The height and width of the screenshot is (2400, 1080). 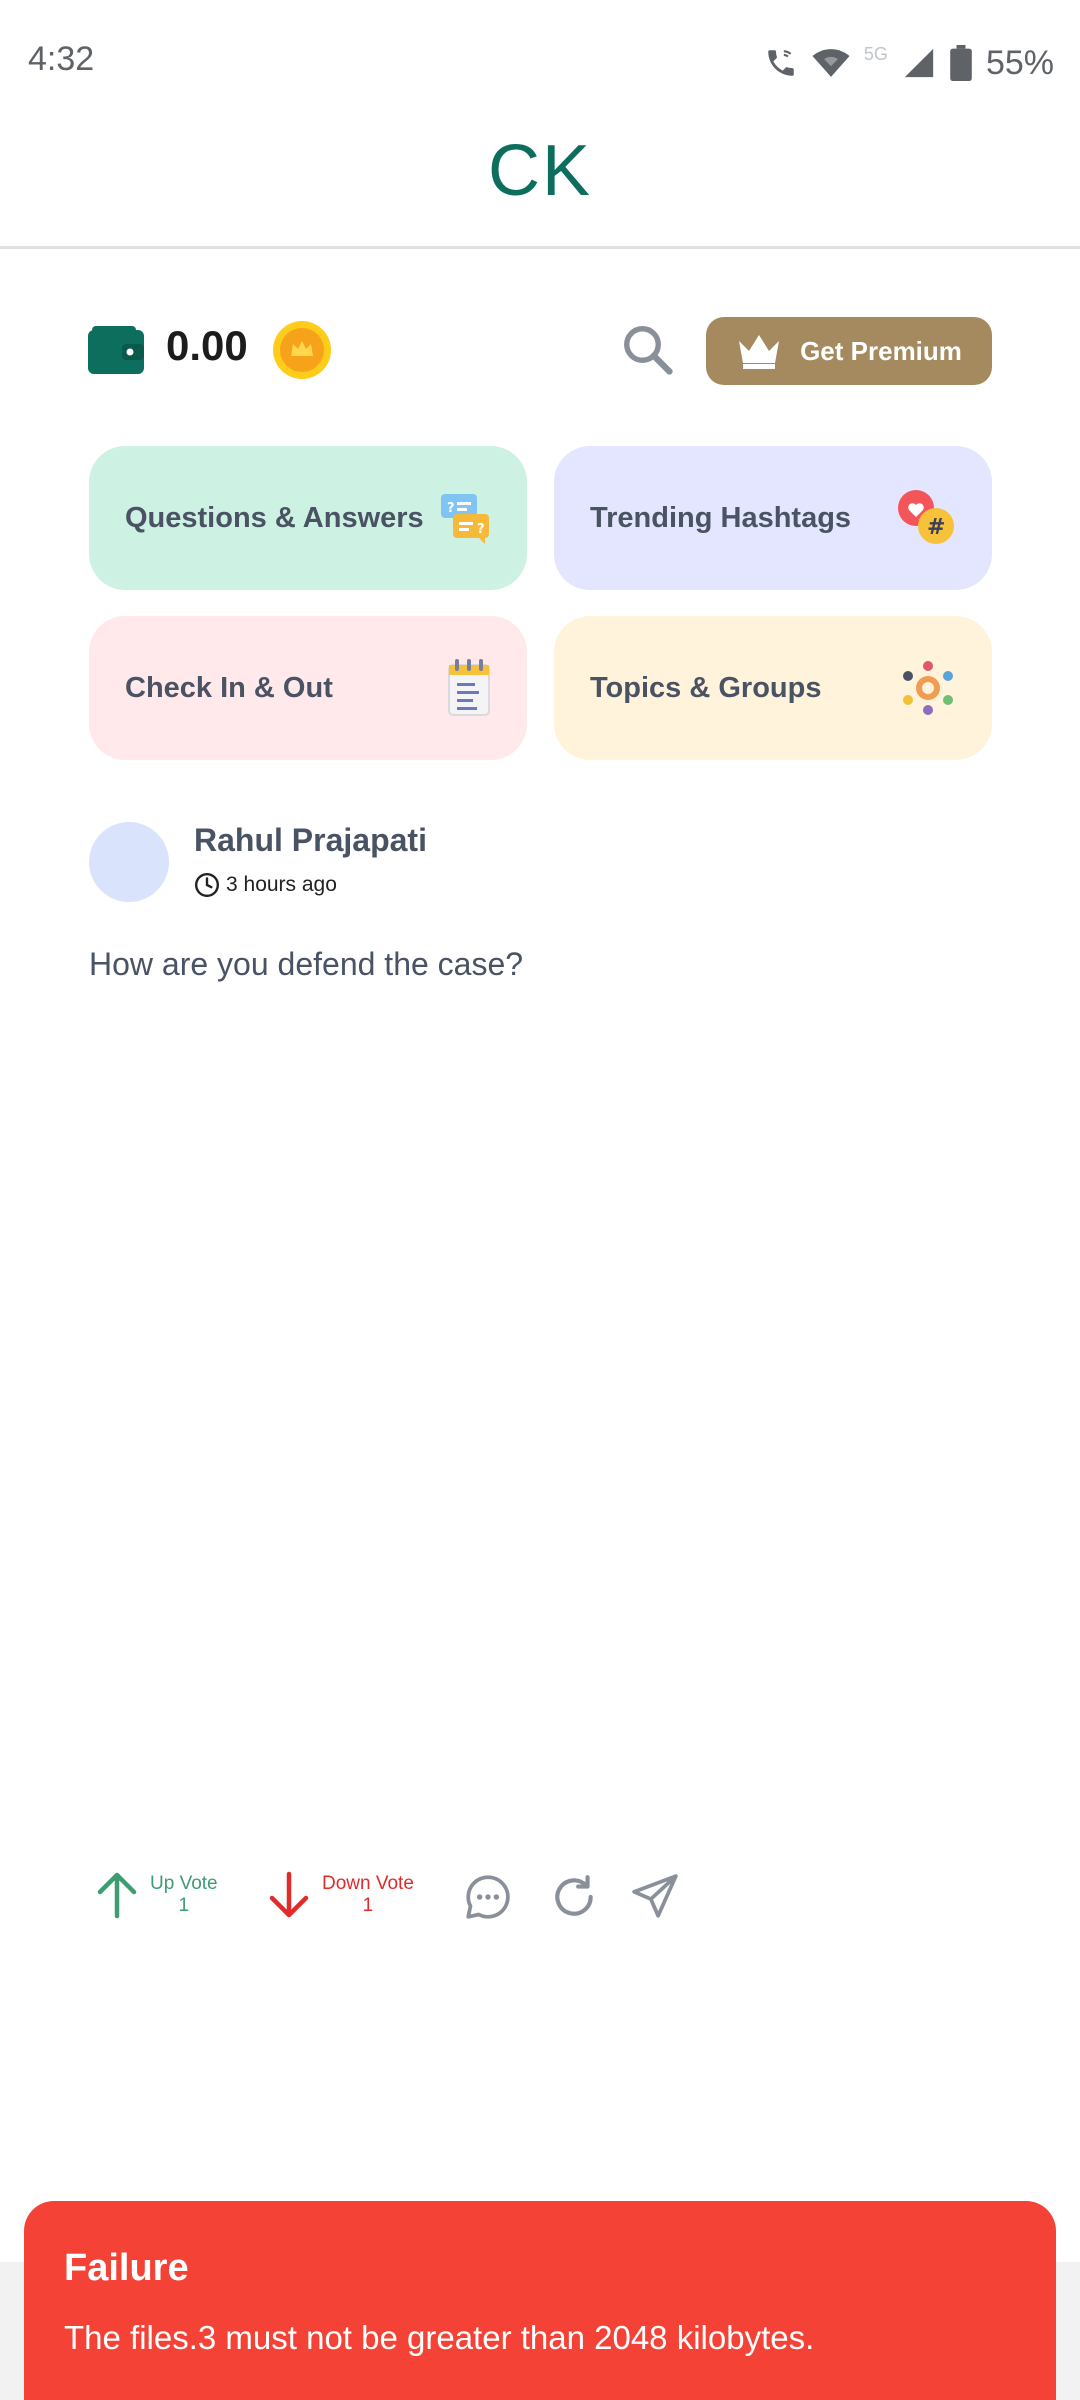 What do you see at coordinates (184, 1905) in the screenshot?
I see `upvote-count: 1` at bounding box center [184, 1905].